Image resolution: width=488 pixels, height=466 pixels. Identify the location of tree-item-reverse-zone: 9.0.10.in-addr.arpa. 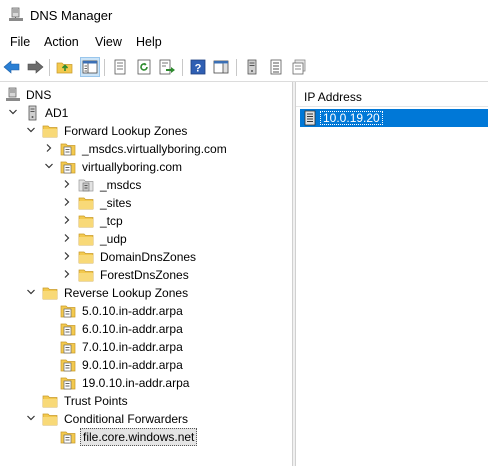
(145, 365).